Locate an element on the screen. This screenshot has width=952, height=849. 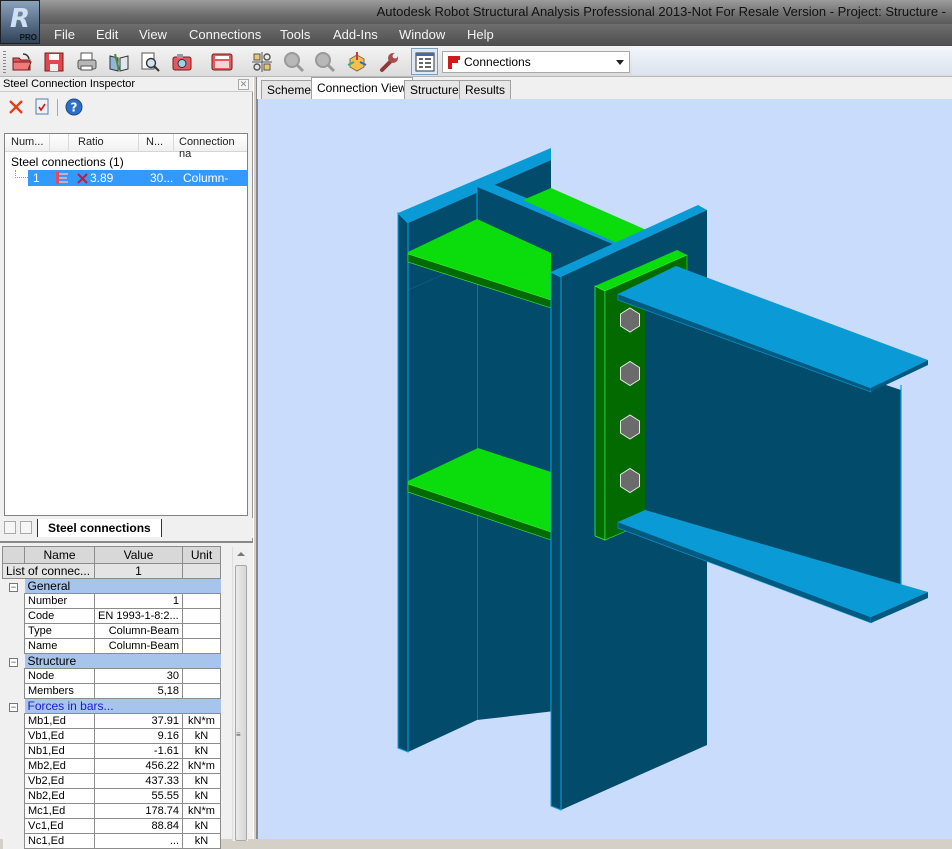
chevron-down-icon is located at coordinates (620, 62).